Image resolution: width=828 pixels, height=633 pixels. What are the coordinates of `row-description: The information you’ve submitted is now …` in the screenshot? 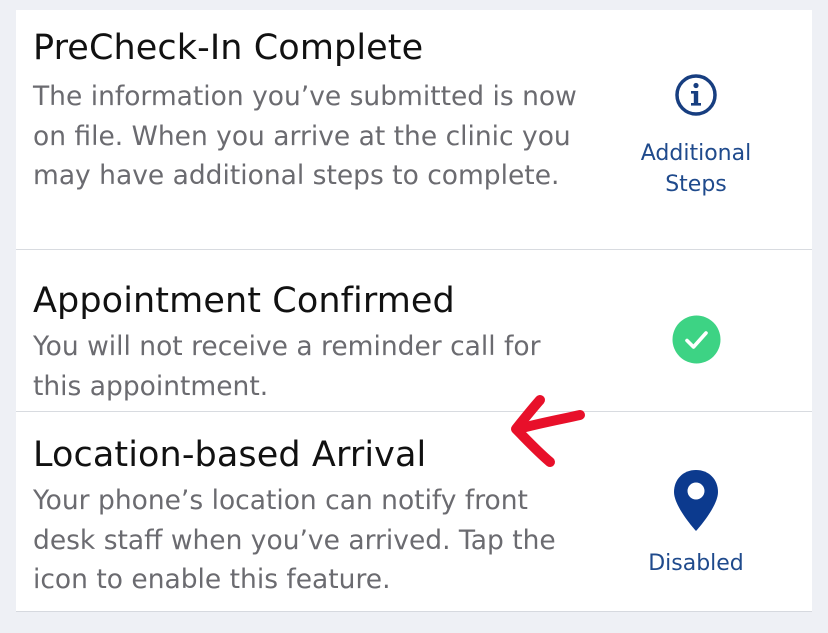 It's located at (305, 136).